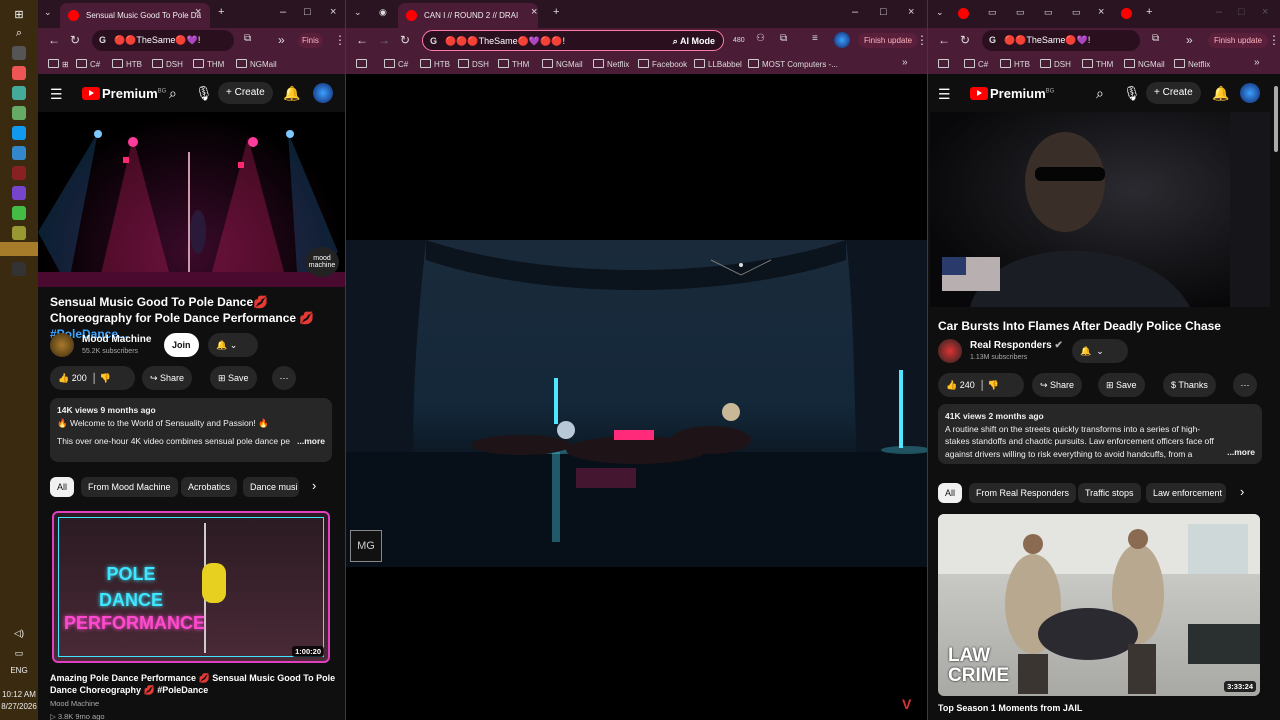 The image size is (1280, 720). What do you see at coordinates (888, 40) in the screenshot?
I see `finish-update-button: Finish update` at bounding box center [888, 40].